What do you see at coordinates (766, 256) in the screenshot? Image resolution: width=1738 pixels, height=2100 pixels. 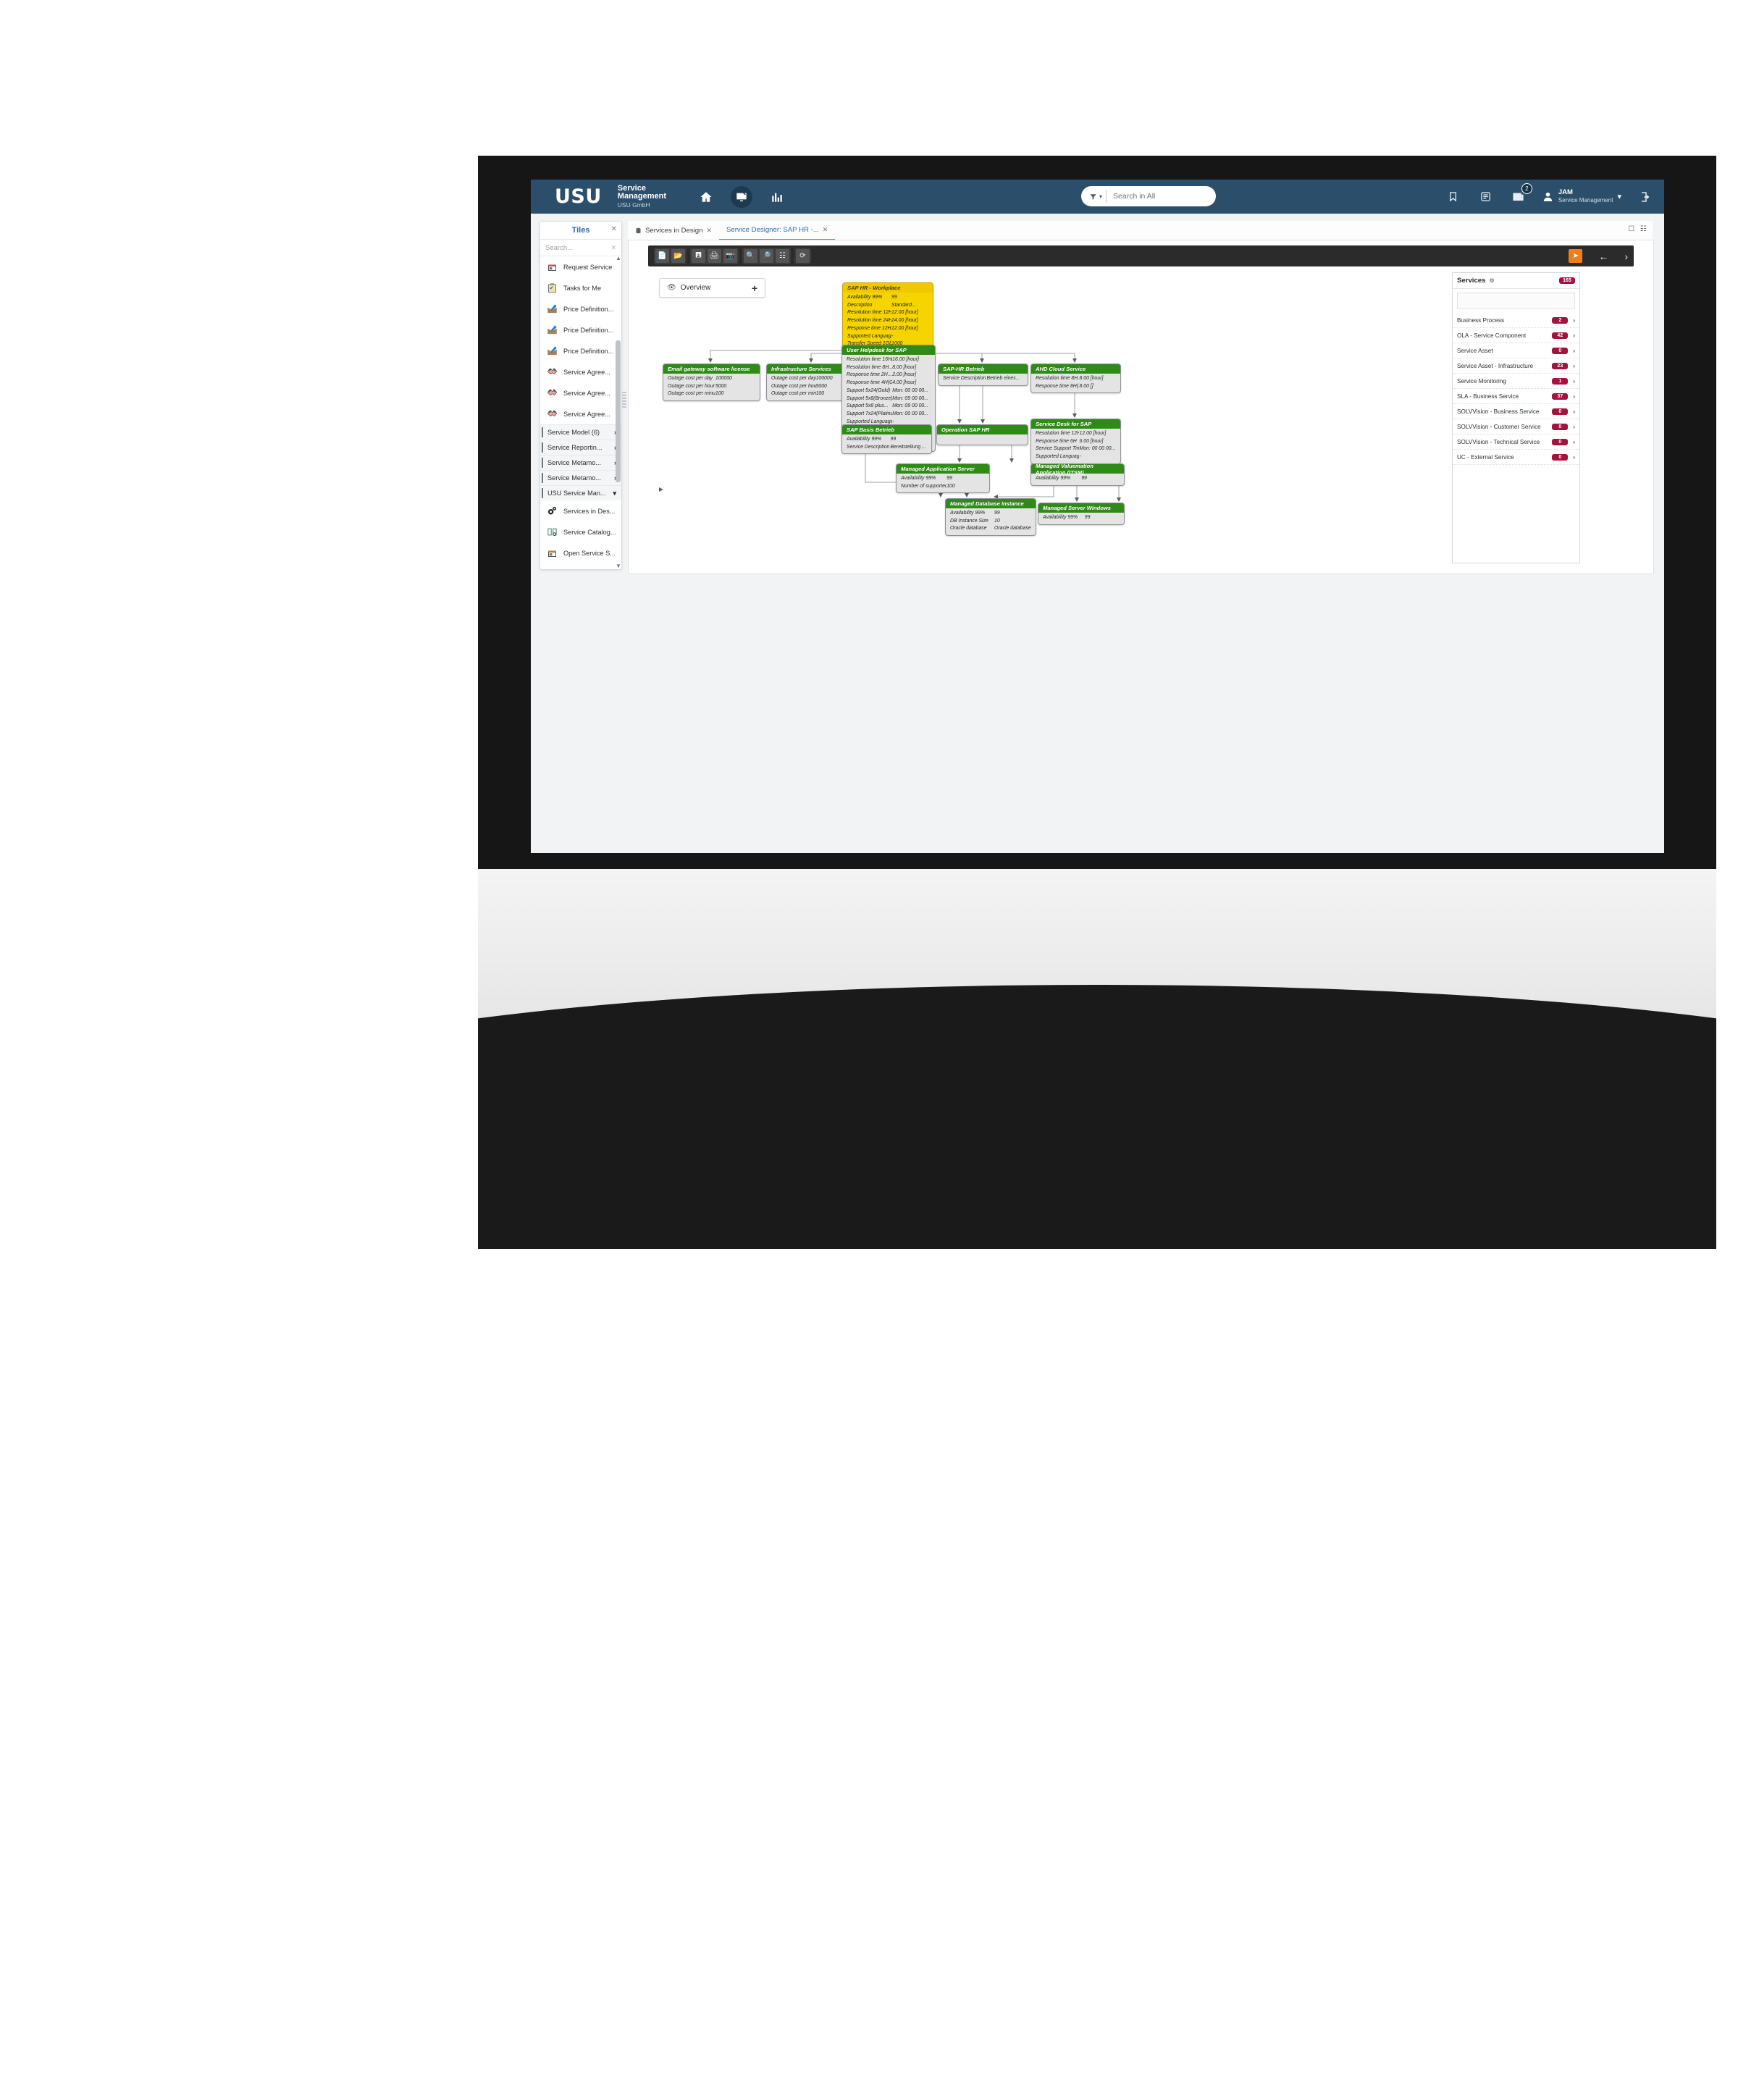 I see `zoom-out-icon: 🔎` at bounding box center [766, 256].